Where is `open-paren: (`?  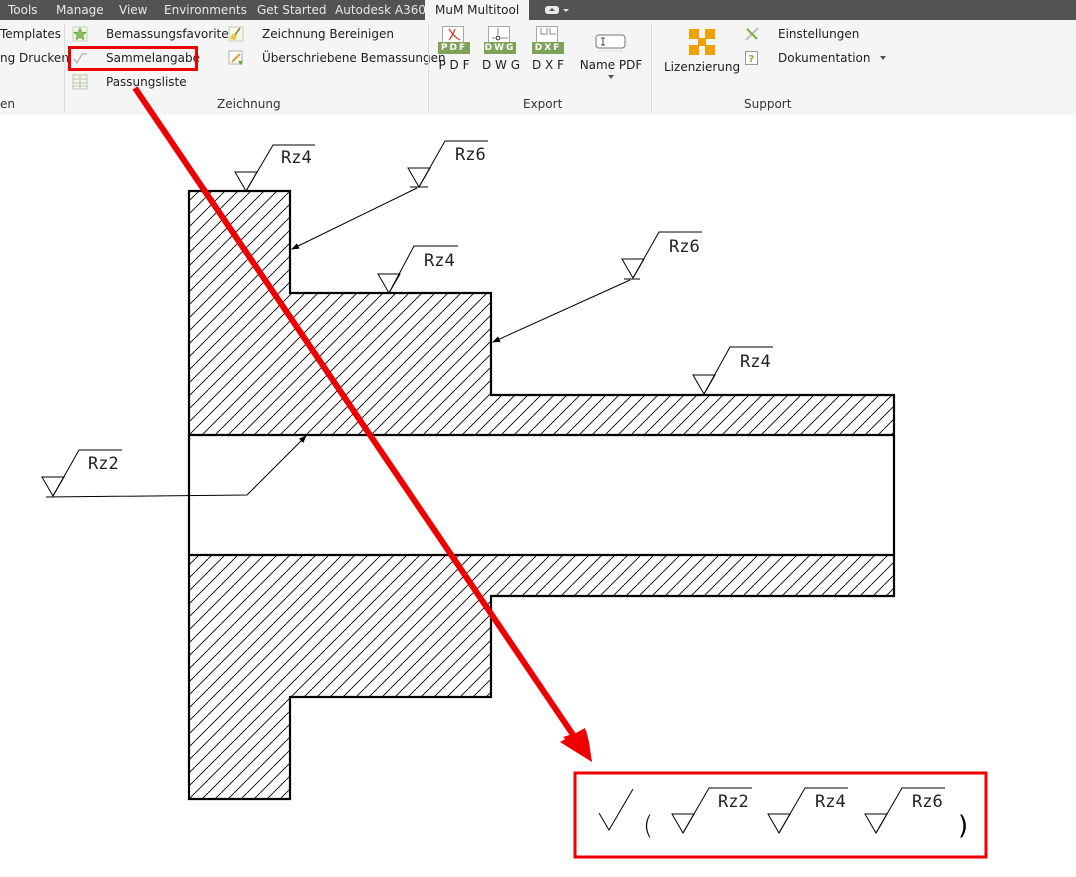
open-paren: ( is located at coordinates (648, 826).